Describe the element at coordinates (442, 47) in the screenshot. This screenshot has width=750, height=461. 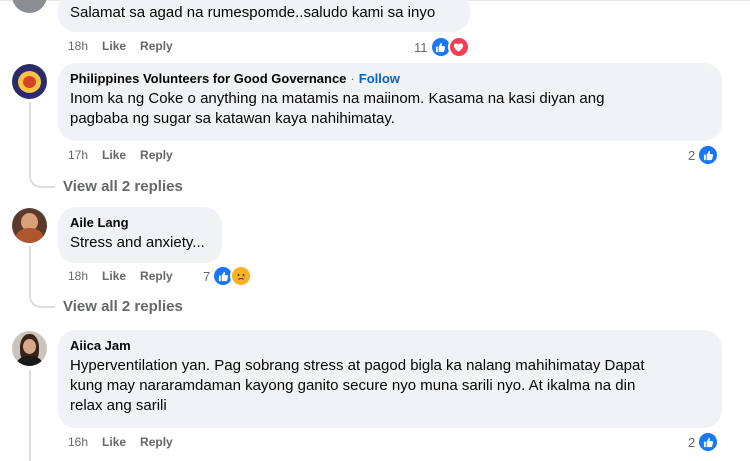
I see `reaction-summary: 11` at that location.